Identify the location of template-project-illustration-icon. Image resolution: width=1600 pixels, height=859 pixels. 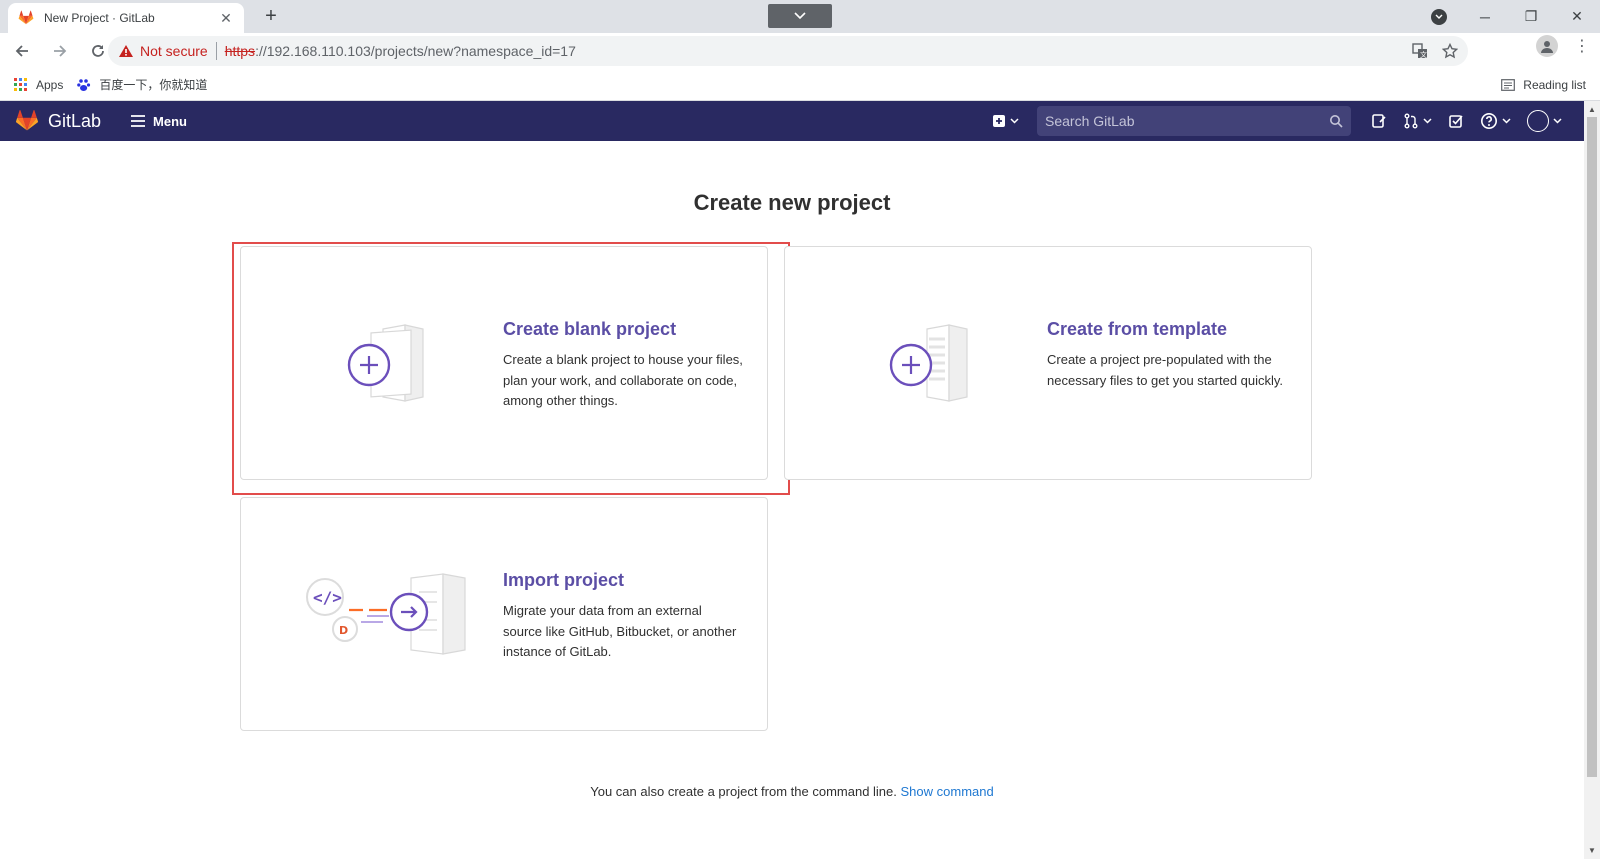
(928, 363).